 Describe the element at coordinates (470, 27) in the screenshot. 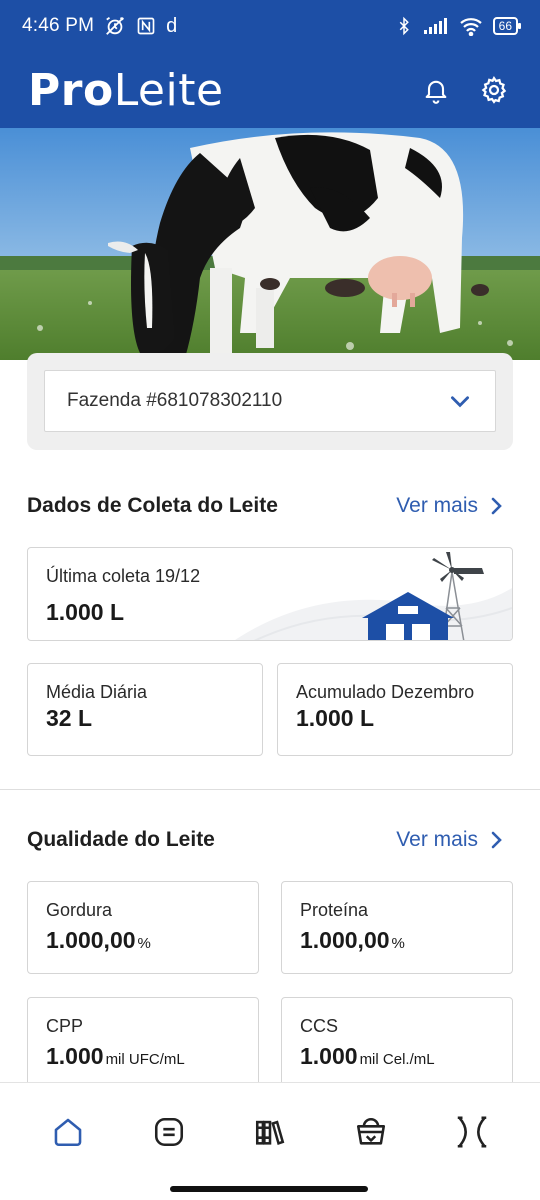

I see `wifi-icon` at that location.